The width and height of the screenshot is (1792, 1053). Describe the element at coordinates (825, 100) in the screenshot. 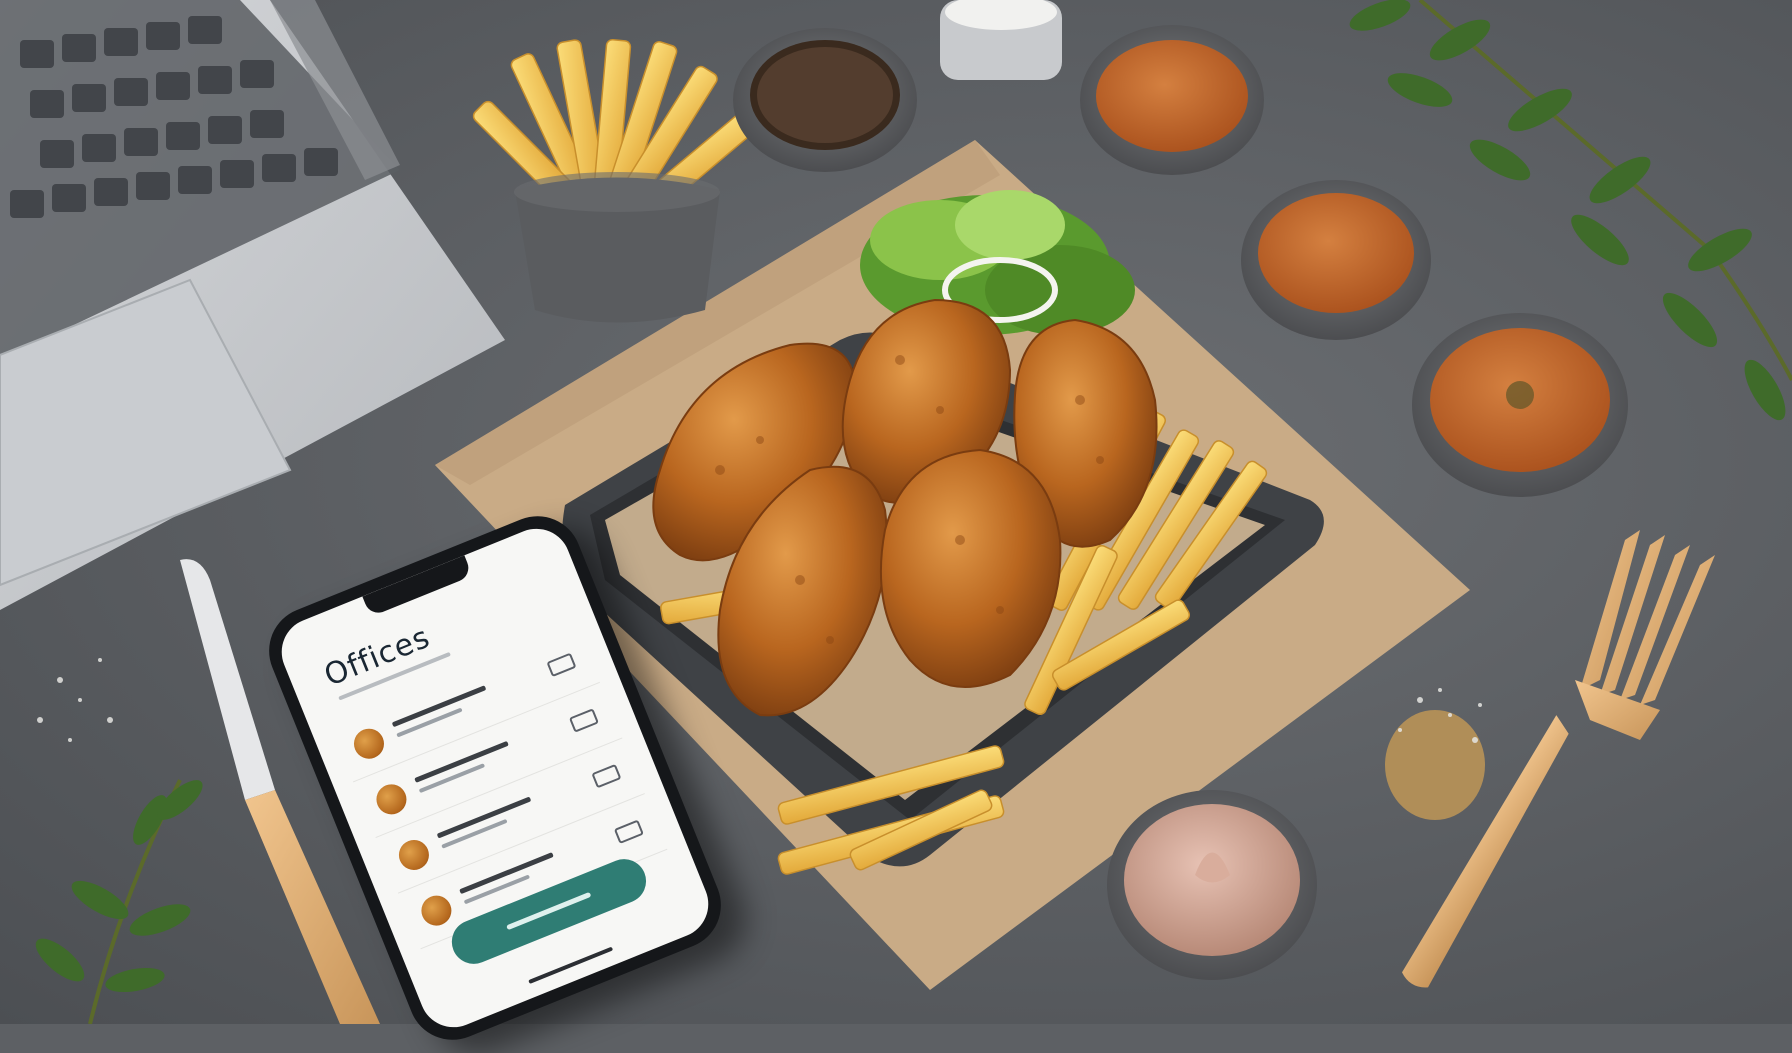

I see `pepper-bowl` at that location.